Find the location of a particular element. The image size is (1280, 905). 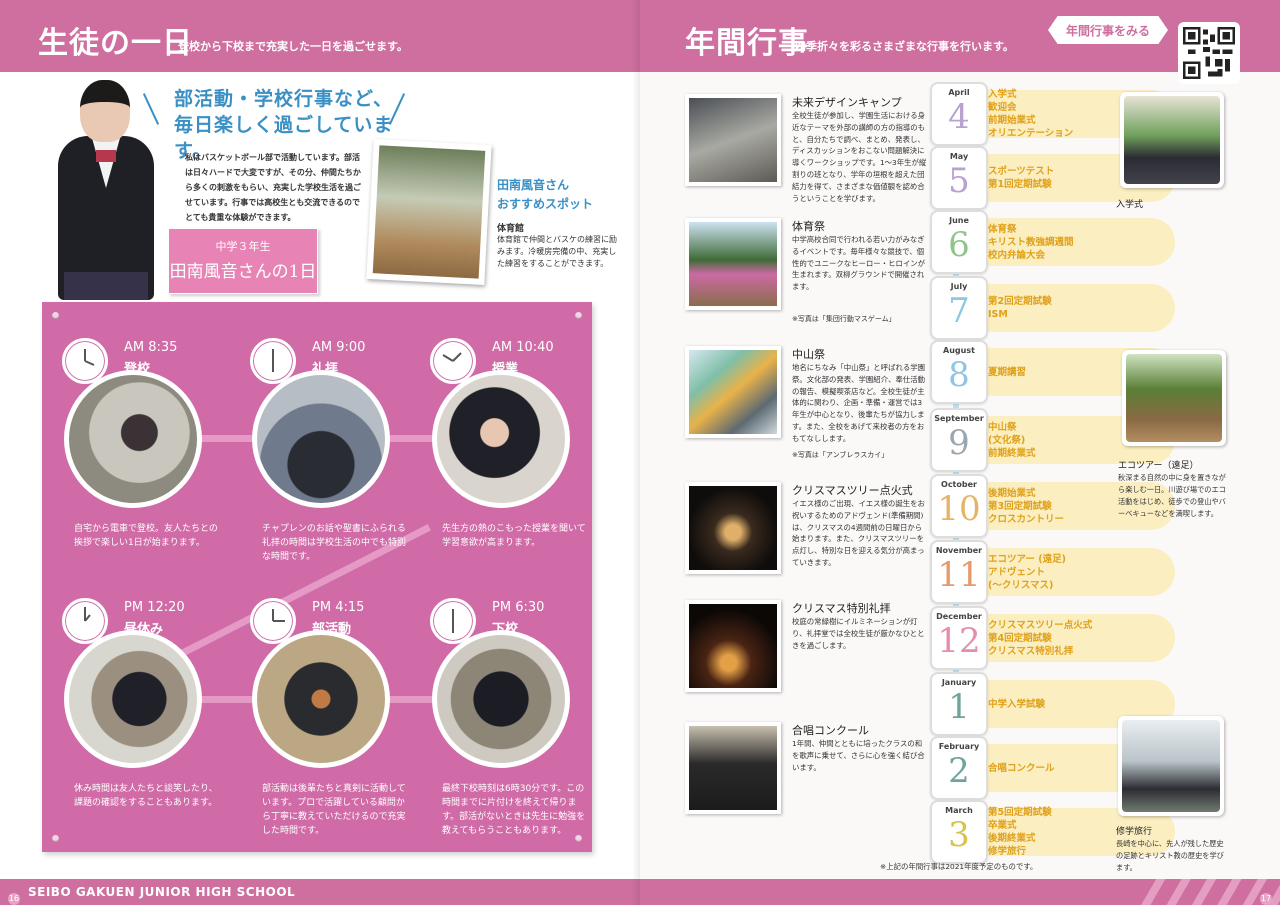

page-number: 17 is located at coordinates (1266, 899).